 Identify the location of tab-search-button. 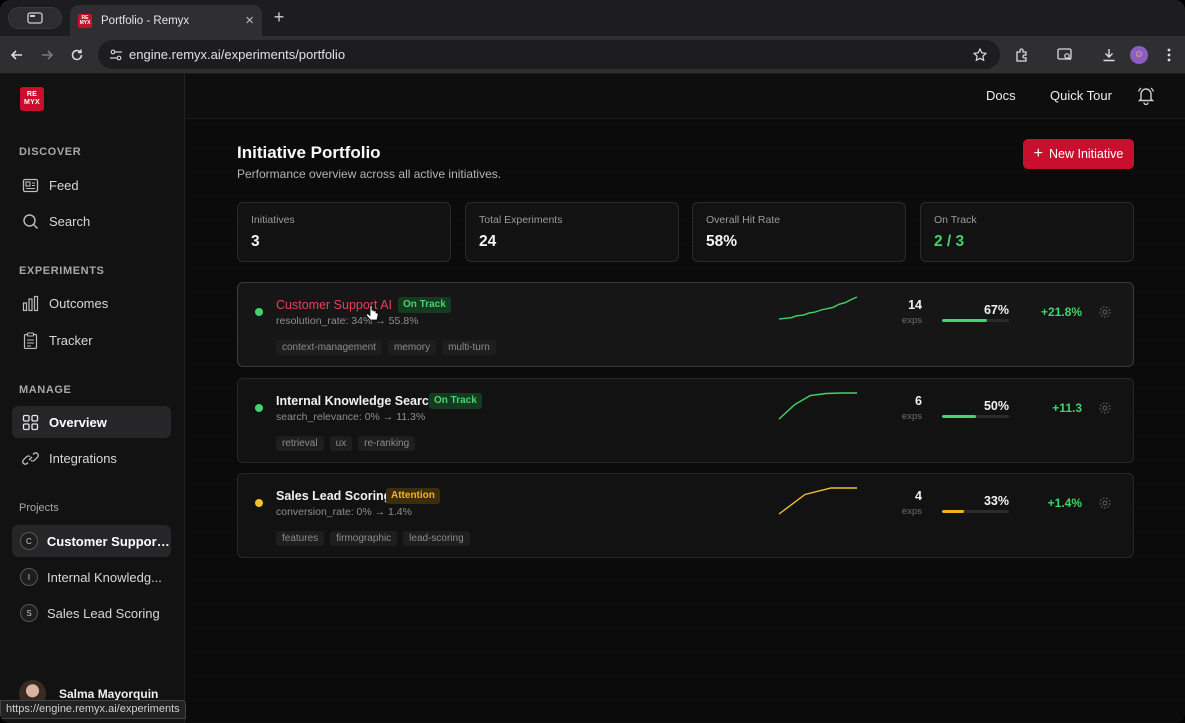
(35, 18).